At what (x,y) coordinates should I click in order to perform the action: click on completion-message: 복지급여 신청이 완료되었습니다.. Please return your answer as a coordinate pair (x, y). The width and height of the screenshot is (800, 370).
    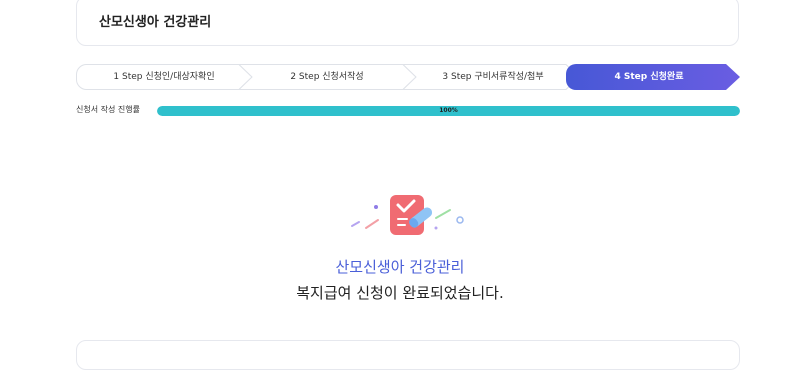
    Looking at the image, I should click on (400, 293).